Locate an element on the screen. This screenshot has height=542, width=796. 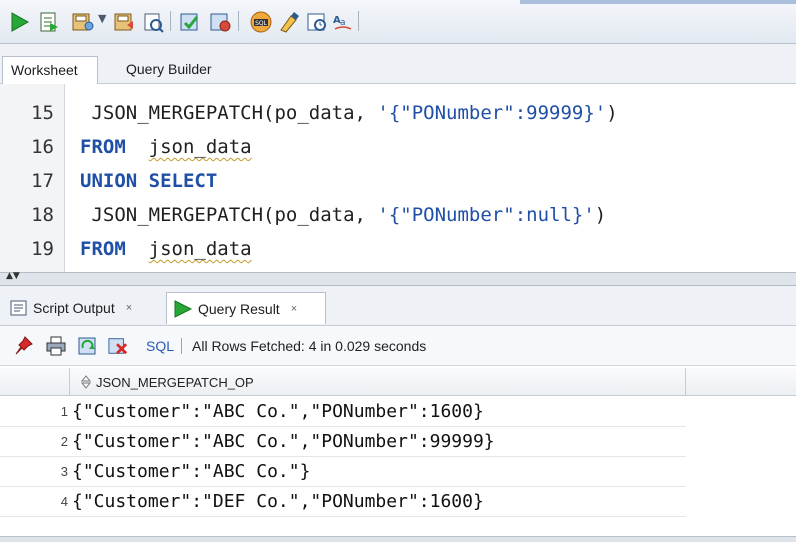
result-toolbar: SQL All Rows Fetched: 4 in 0.029 seconds is located at coordinates (398, 346).